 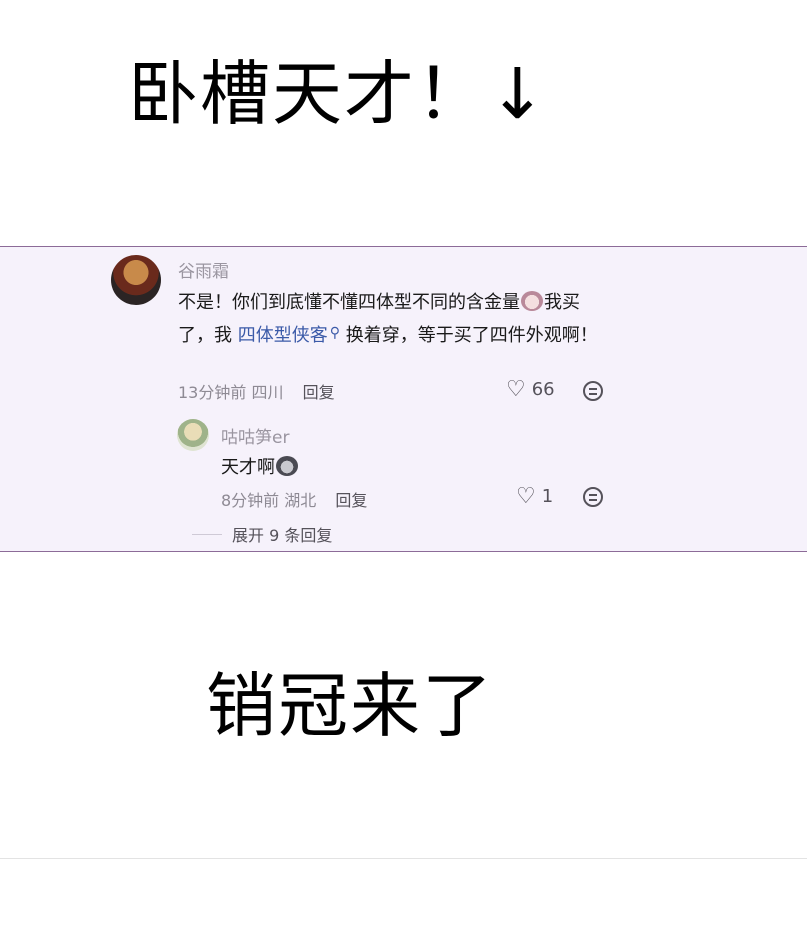 What do you see at coordinates (193, 435) in the screenshot?
I see `reply-avatar` at bounding box center [193, 435].